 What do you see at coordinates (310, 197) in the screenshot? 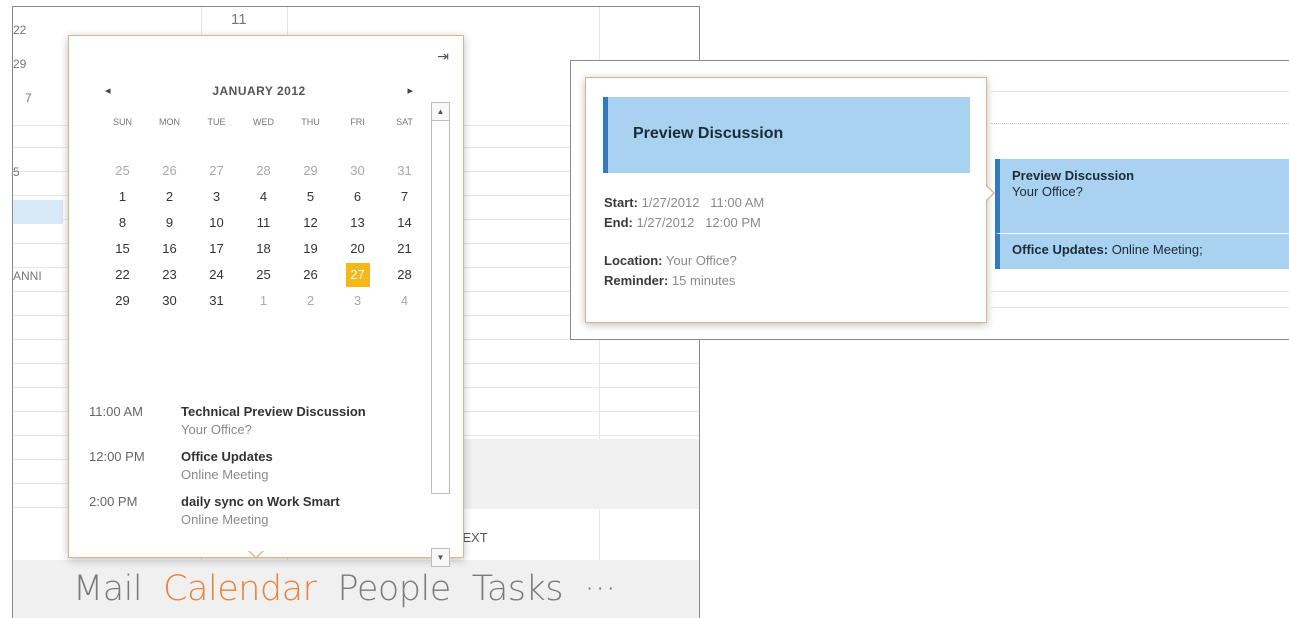
I see `day-cell: 5` at bounding box center [310, 197].